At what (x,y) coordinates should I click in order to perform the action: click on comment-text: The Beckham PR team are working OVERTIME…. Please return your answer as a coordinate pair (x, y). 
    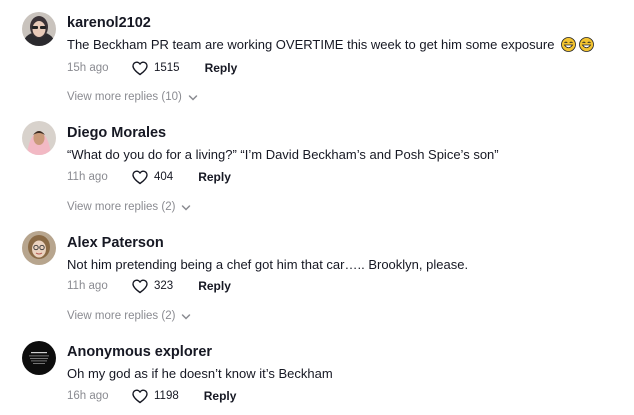
    Looking at the image, I should click on (330, 44).